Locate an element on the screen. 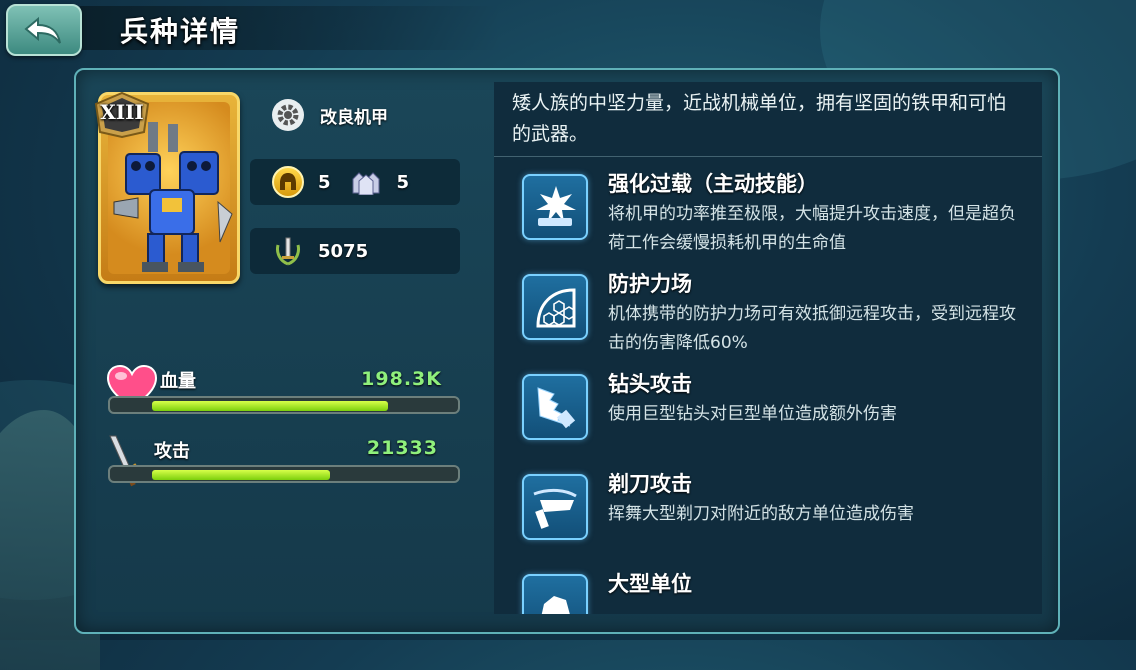 The image size is (1136, 670). skill-description: 挥舞大型剃刀对附近的敌方单位造成伤害 is located at coordinates (761, 514).